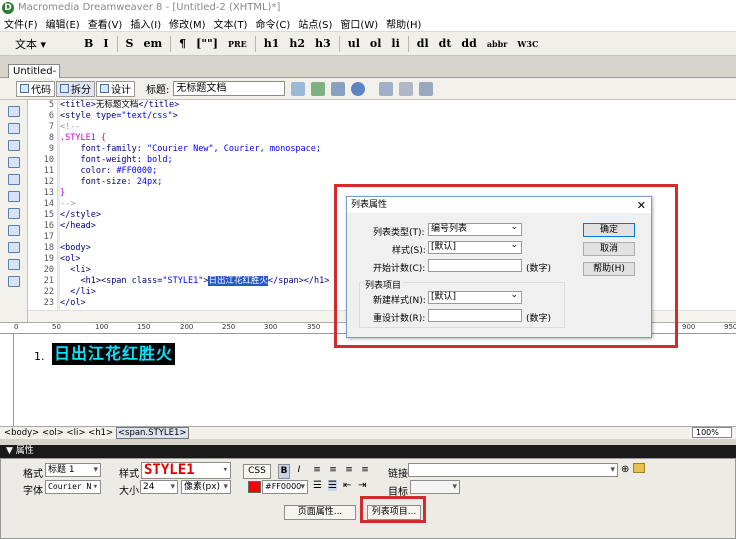  I want to click on category-dropdown: 文本 ▾, so click(30, 44).